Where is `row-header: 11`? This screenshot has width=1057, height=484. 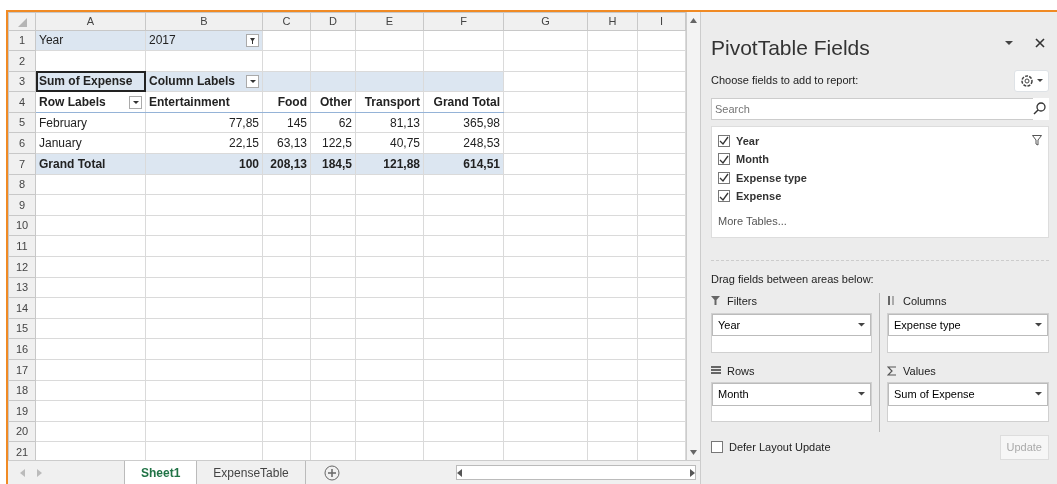
row-header: 11 is located at coordinates (22, 246).